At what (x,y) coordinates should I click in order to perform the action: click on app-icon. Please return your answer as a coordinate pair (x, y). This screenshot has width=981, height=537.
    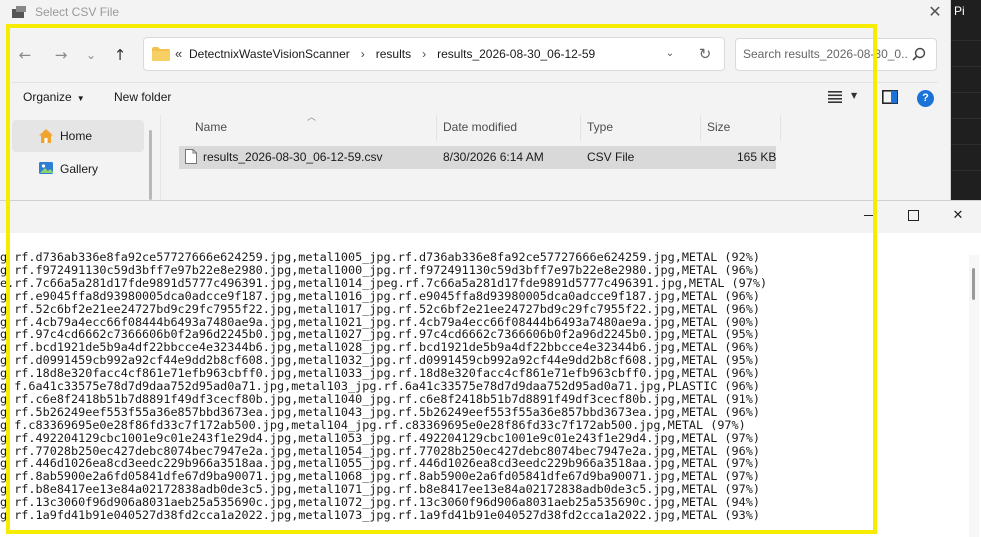
    Looking at the image, I should click on (19, 12).